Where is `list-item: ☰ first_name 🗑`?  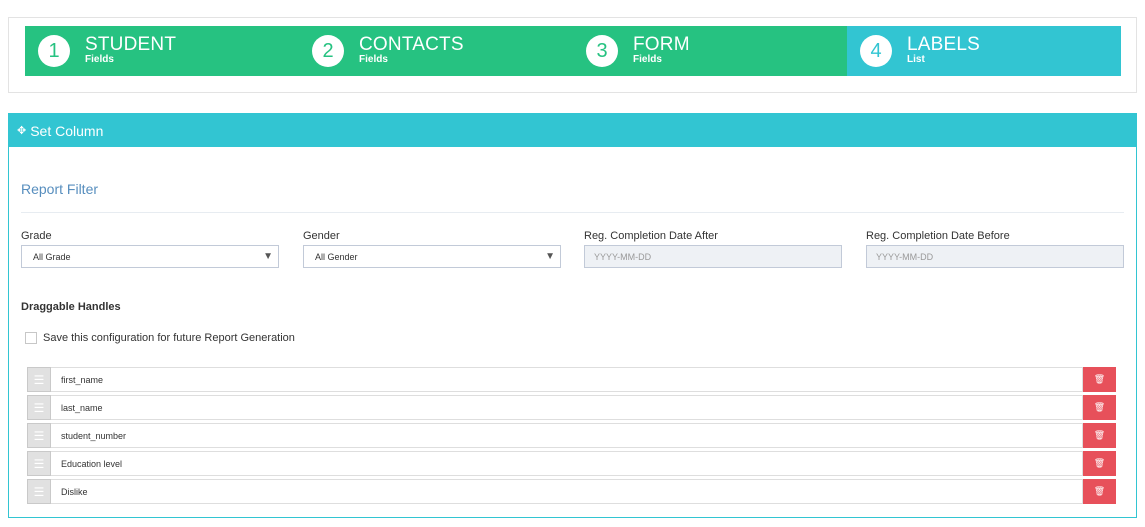
list-item: ☰ first_name 🗑 is located at coordinates (571, 379).